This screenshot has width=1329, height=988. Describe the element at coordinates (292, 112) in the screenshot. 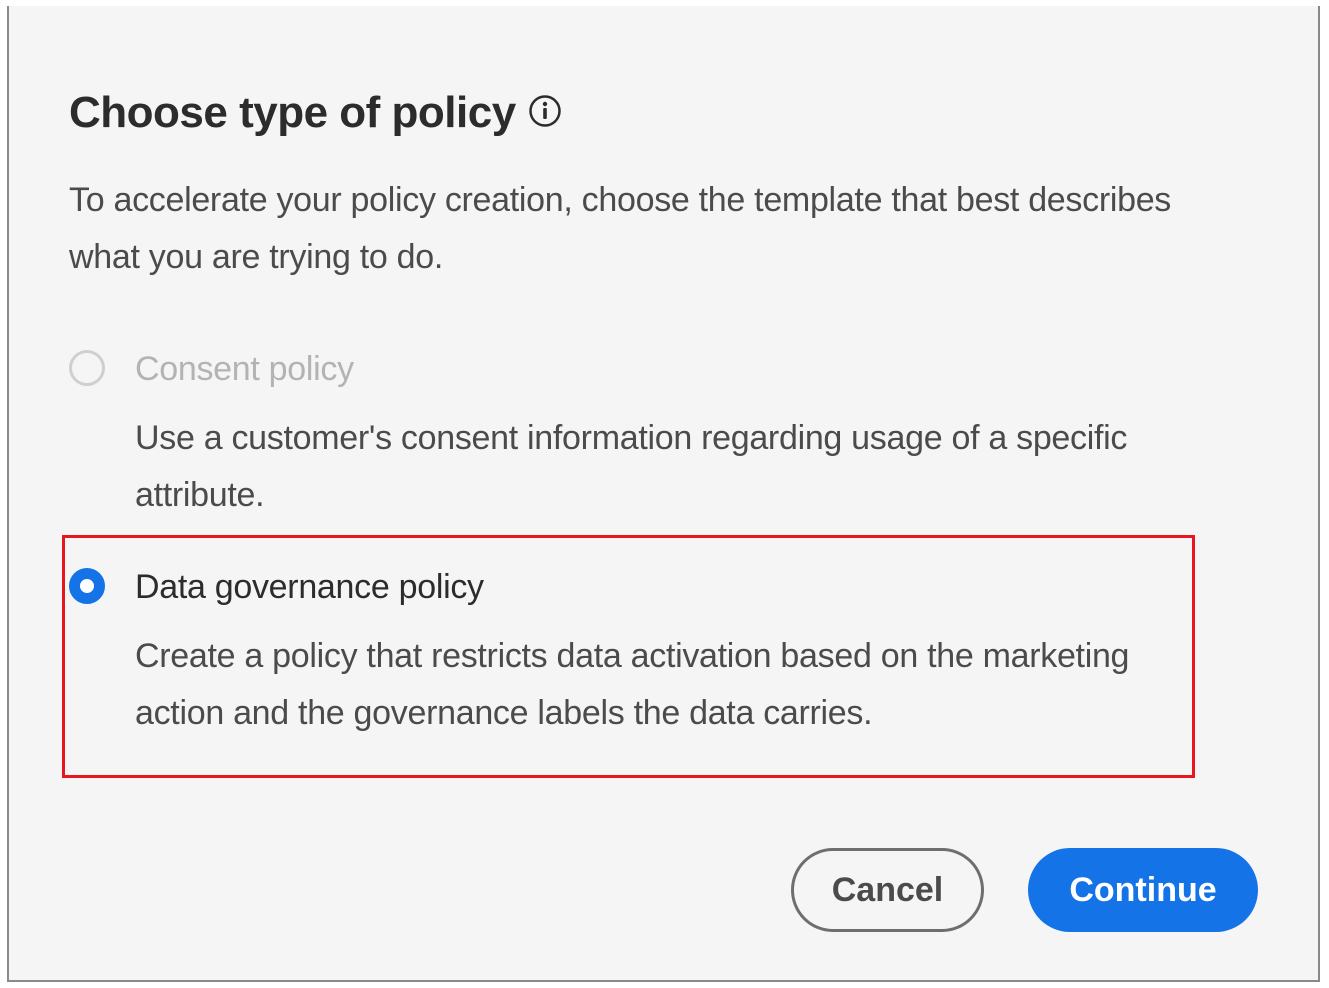

I see `dialog-title: Choose type of policy` at that location.